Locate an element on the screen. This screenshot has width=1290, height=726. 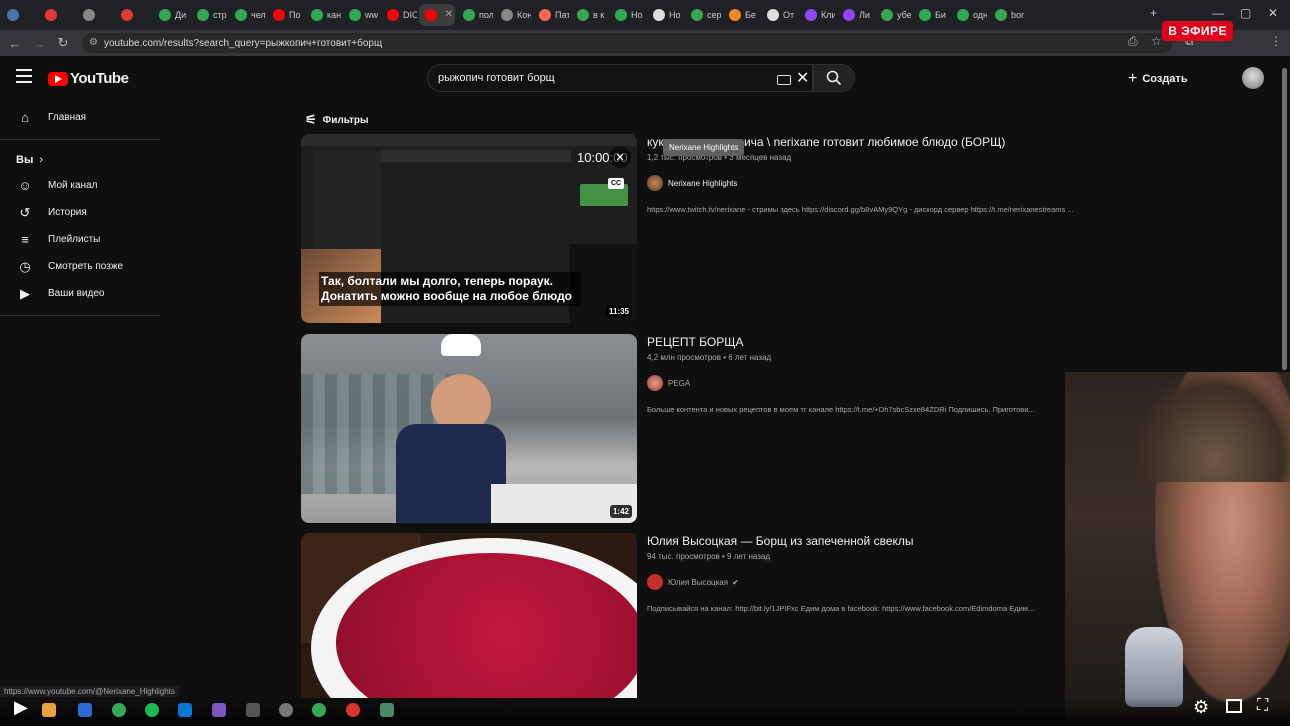
video-thumbnail is located at coordinates (469, 615).